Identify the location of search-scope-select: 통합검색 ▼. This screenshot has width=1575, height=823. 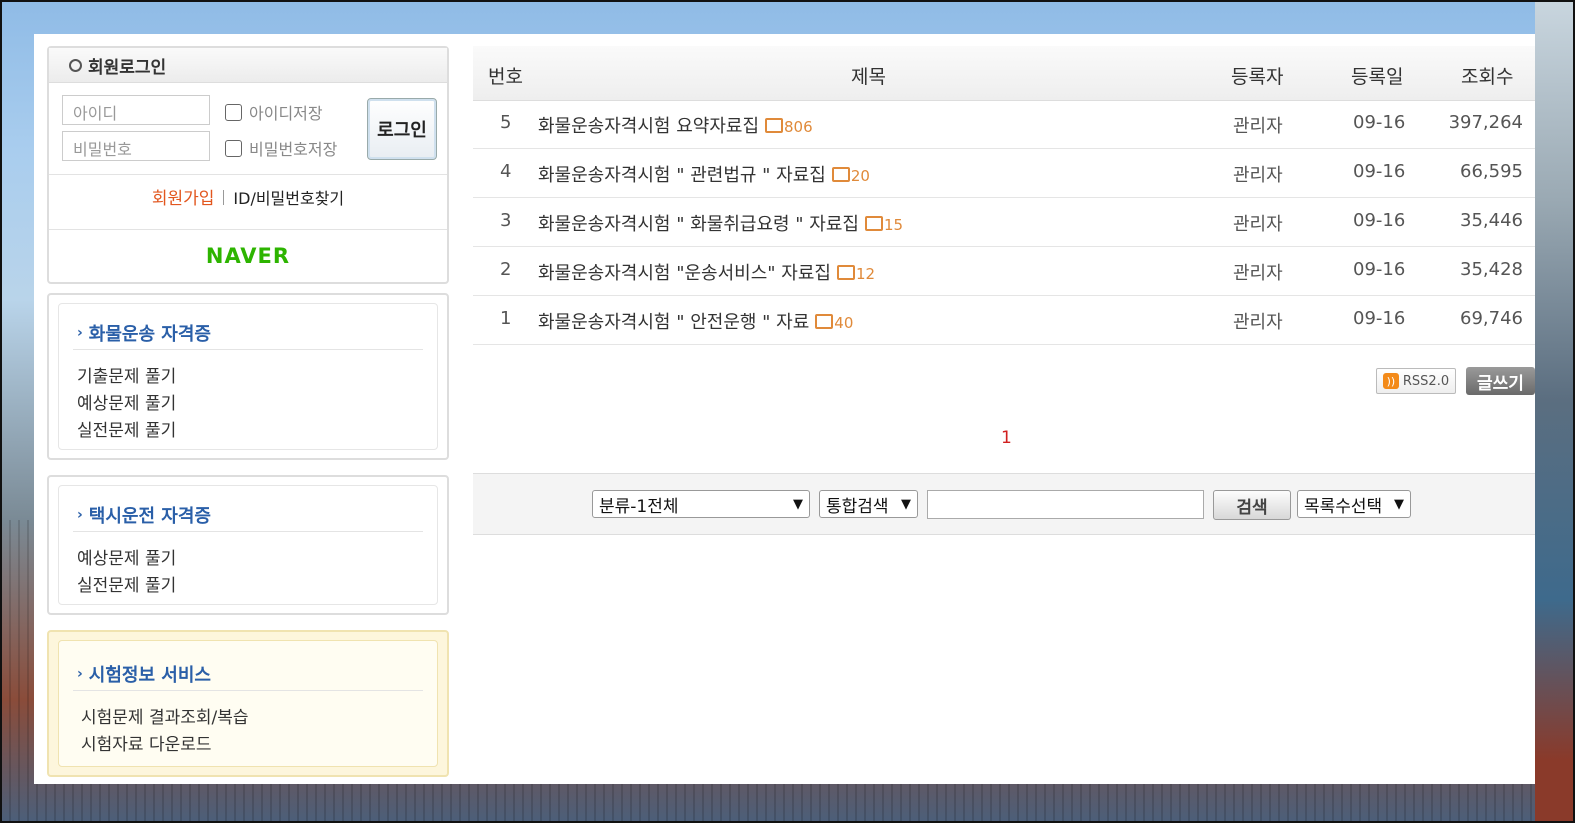
(868, 504).